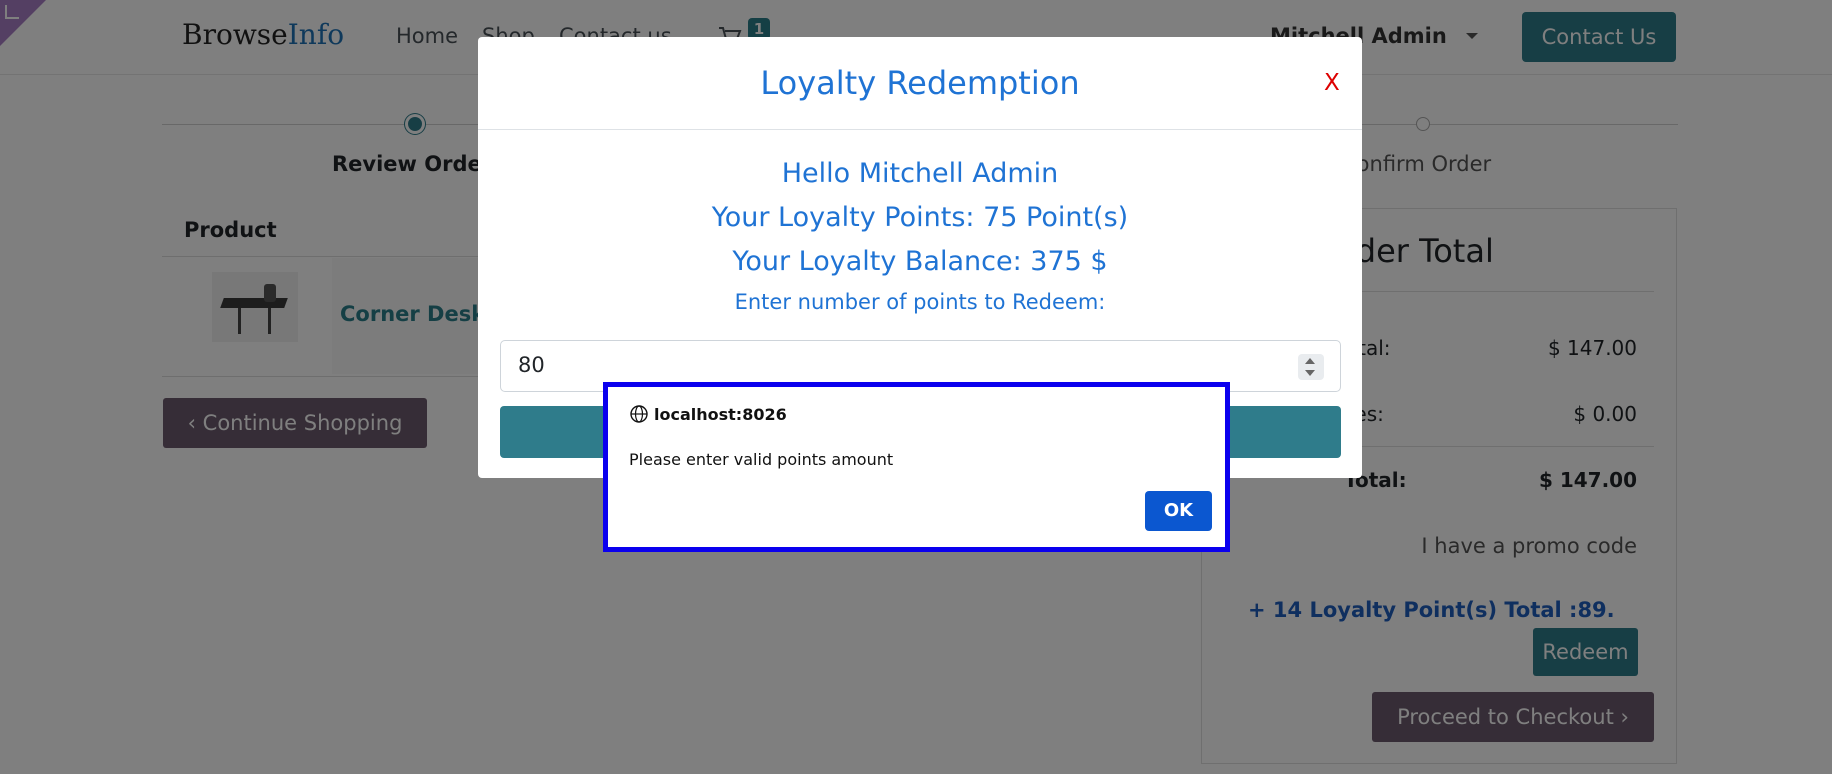 This screenshot has height=774, width=1832. I want to click on loyalty-points-line: Your Loyalty Points: 75 Point(s), so click(920, 217).